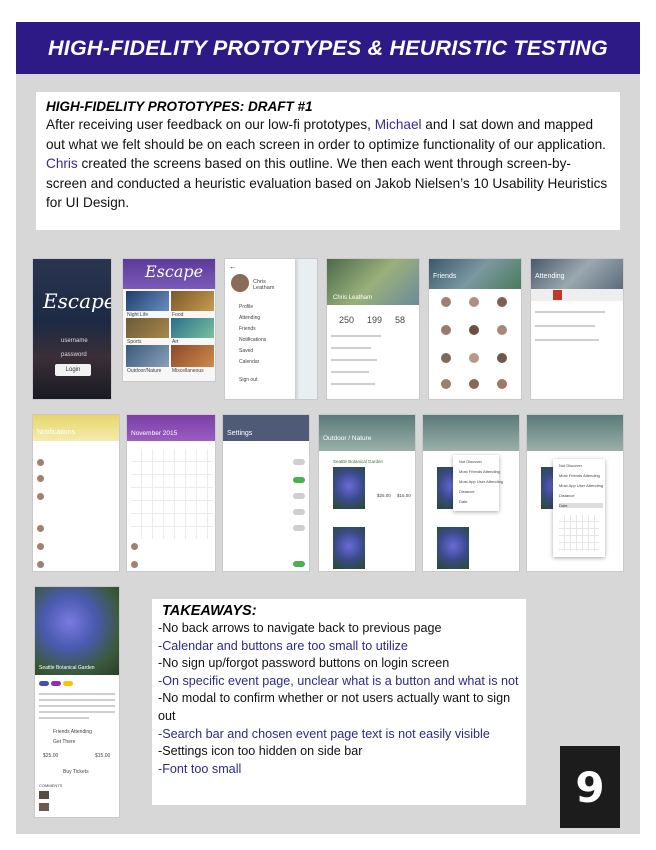  Describe the element at coordinates (579, 533) in the screenshot. I see `date-picker-grid` at that location.